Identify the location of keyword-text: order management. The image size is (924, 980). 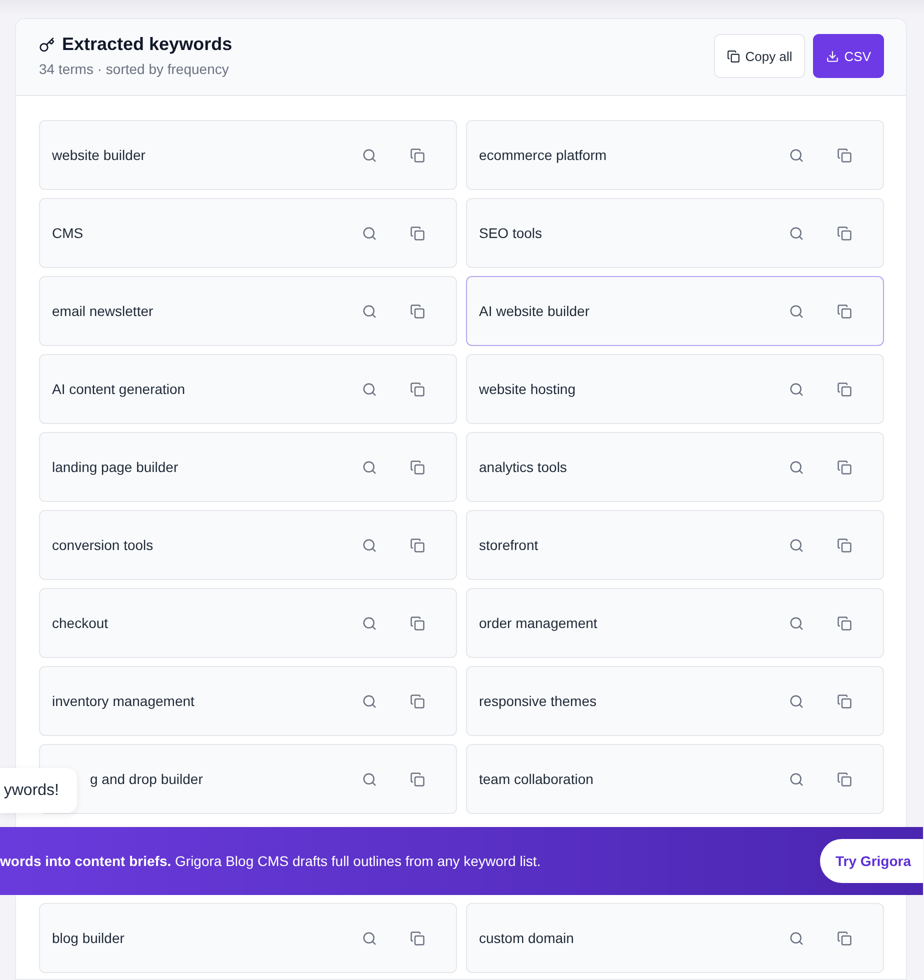
(538, 623).